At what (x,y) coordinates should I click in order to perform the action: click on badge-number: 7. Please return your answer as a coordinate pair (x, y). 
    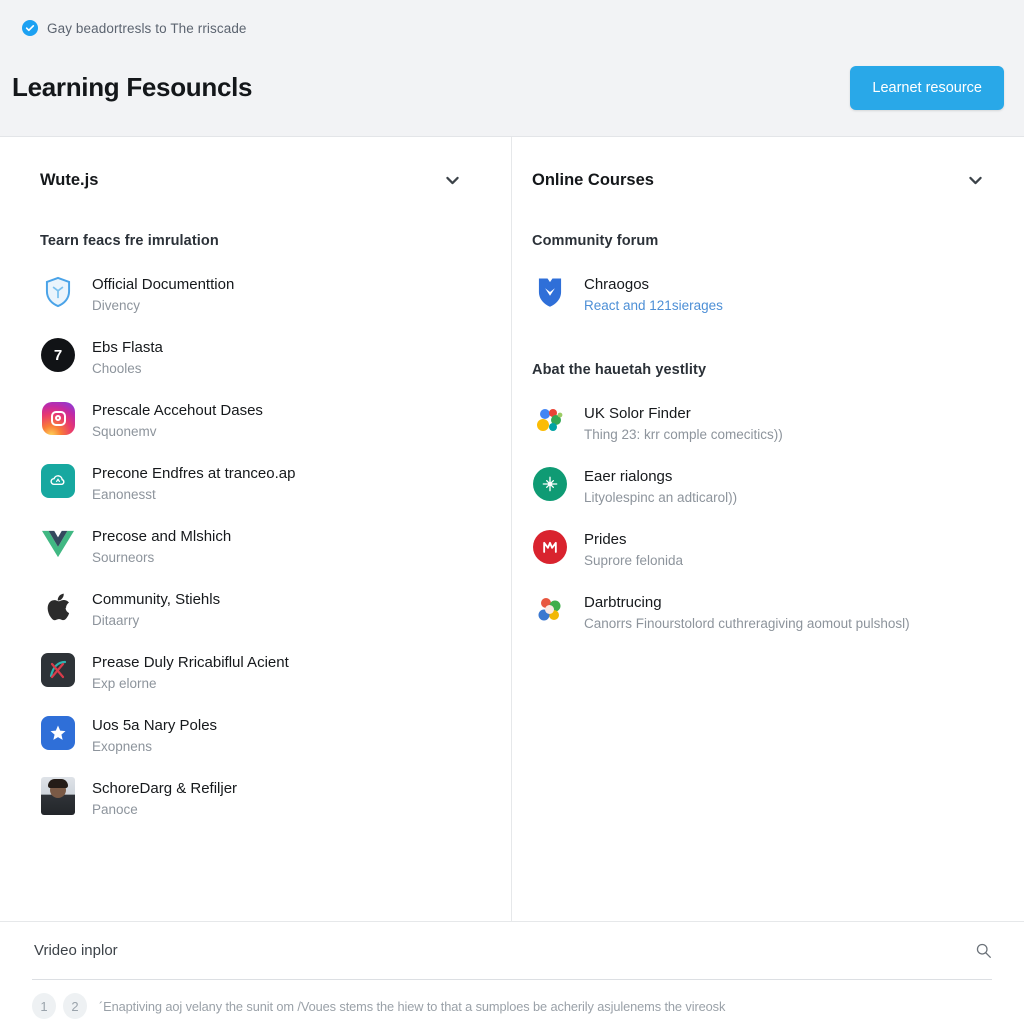
    Looking at the image, I should click on (58, 355).